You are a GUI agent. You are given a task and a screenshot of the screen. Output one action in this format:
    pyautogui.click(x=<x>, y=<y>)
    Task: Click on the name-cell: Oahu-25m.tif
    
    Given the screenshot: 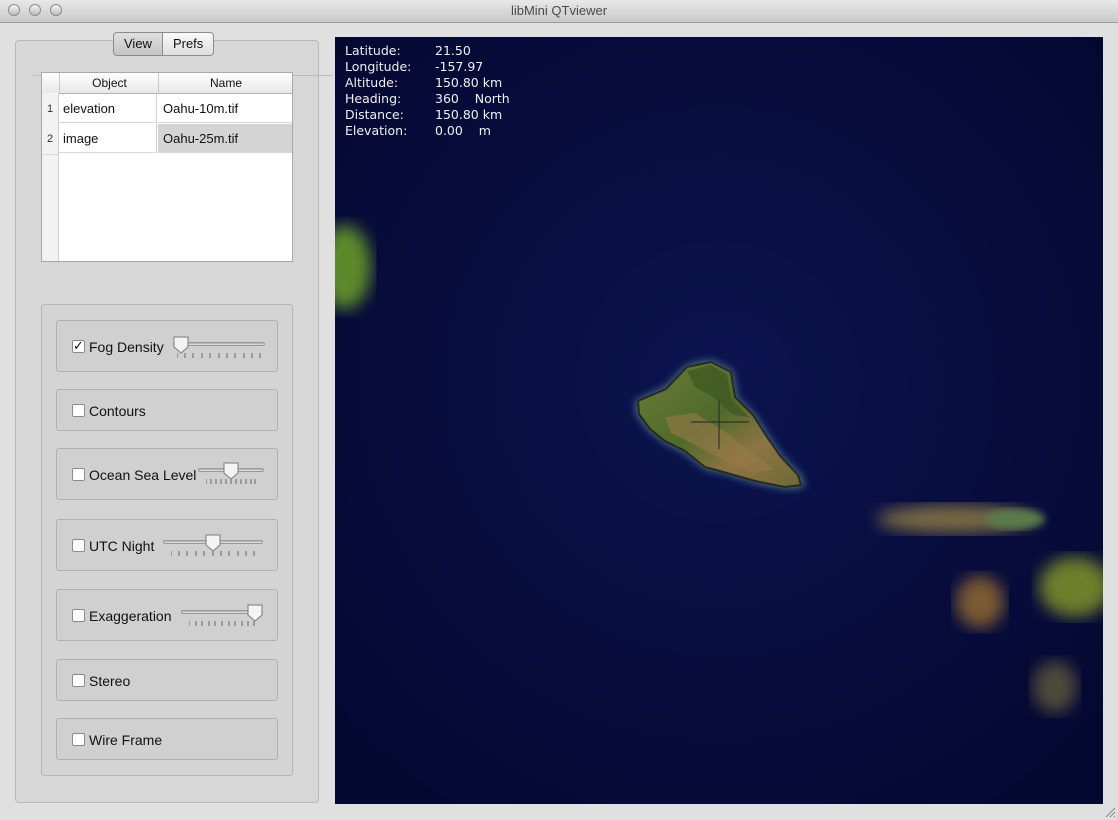 What is the action you would take?
    pyautogui.click(x=225, y=138)
    